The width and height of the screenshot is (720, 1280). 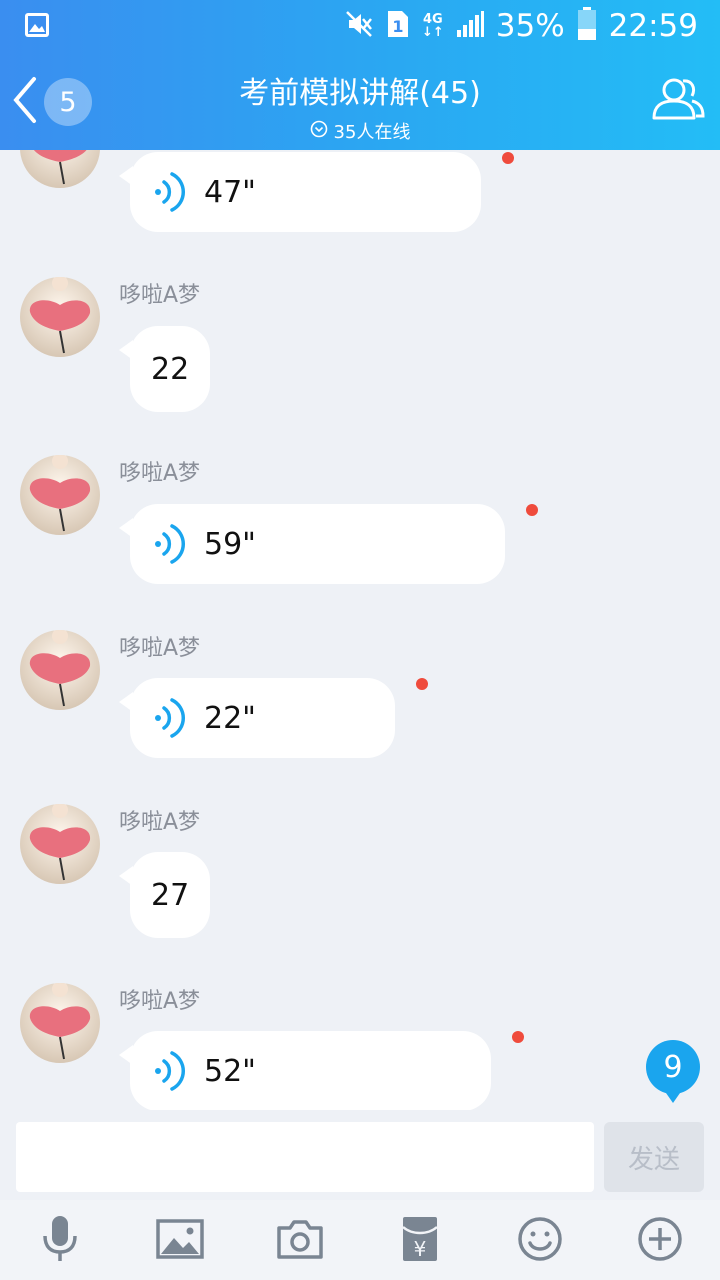 What do you see at coordinates (470, 26) in the screenshot?
I see `signal-icon` at bounding box center [470, 26].